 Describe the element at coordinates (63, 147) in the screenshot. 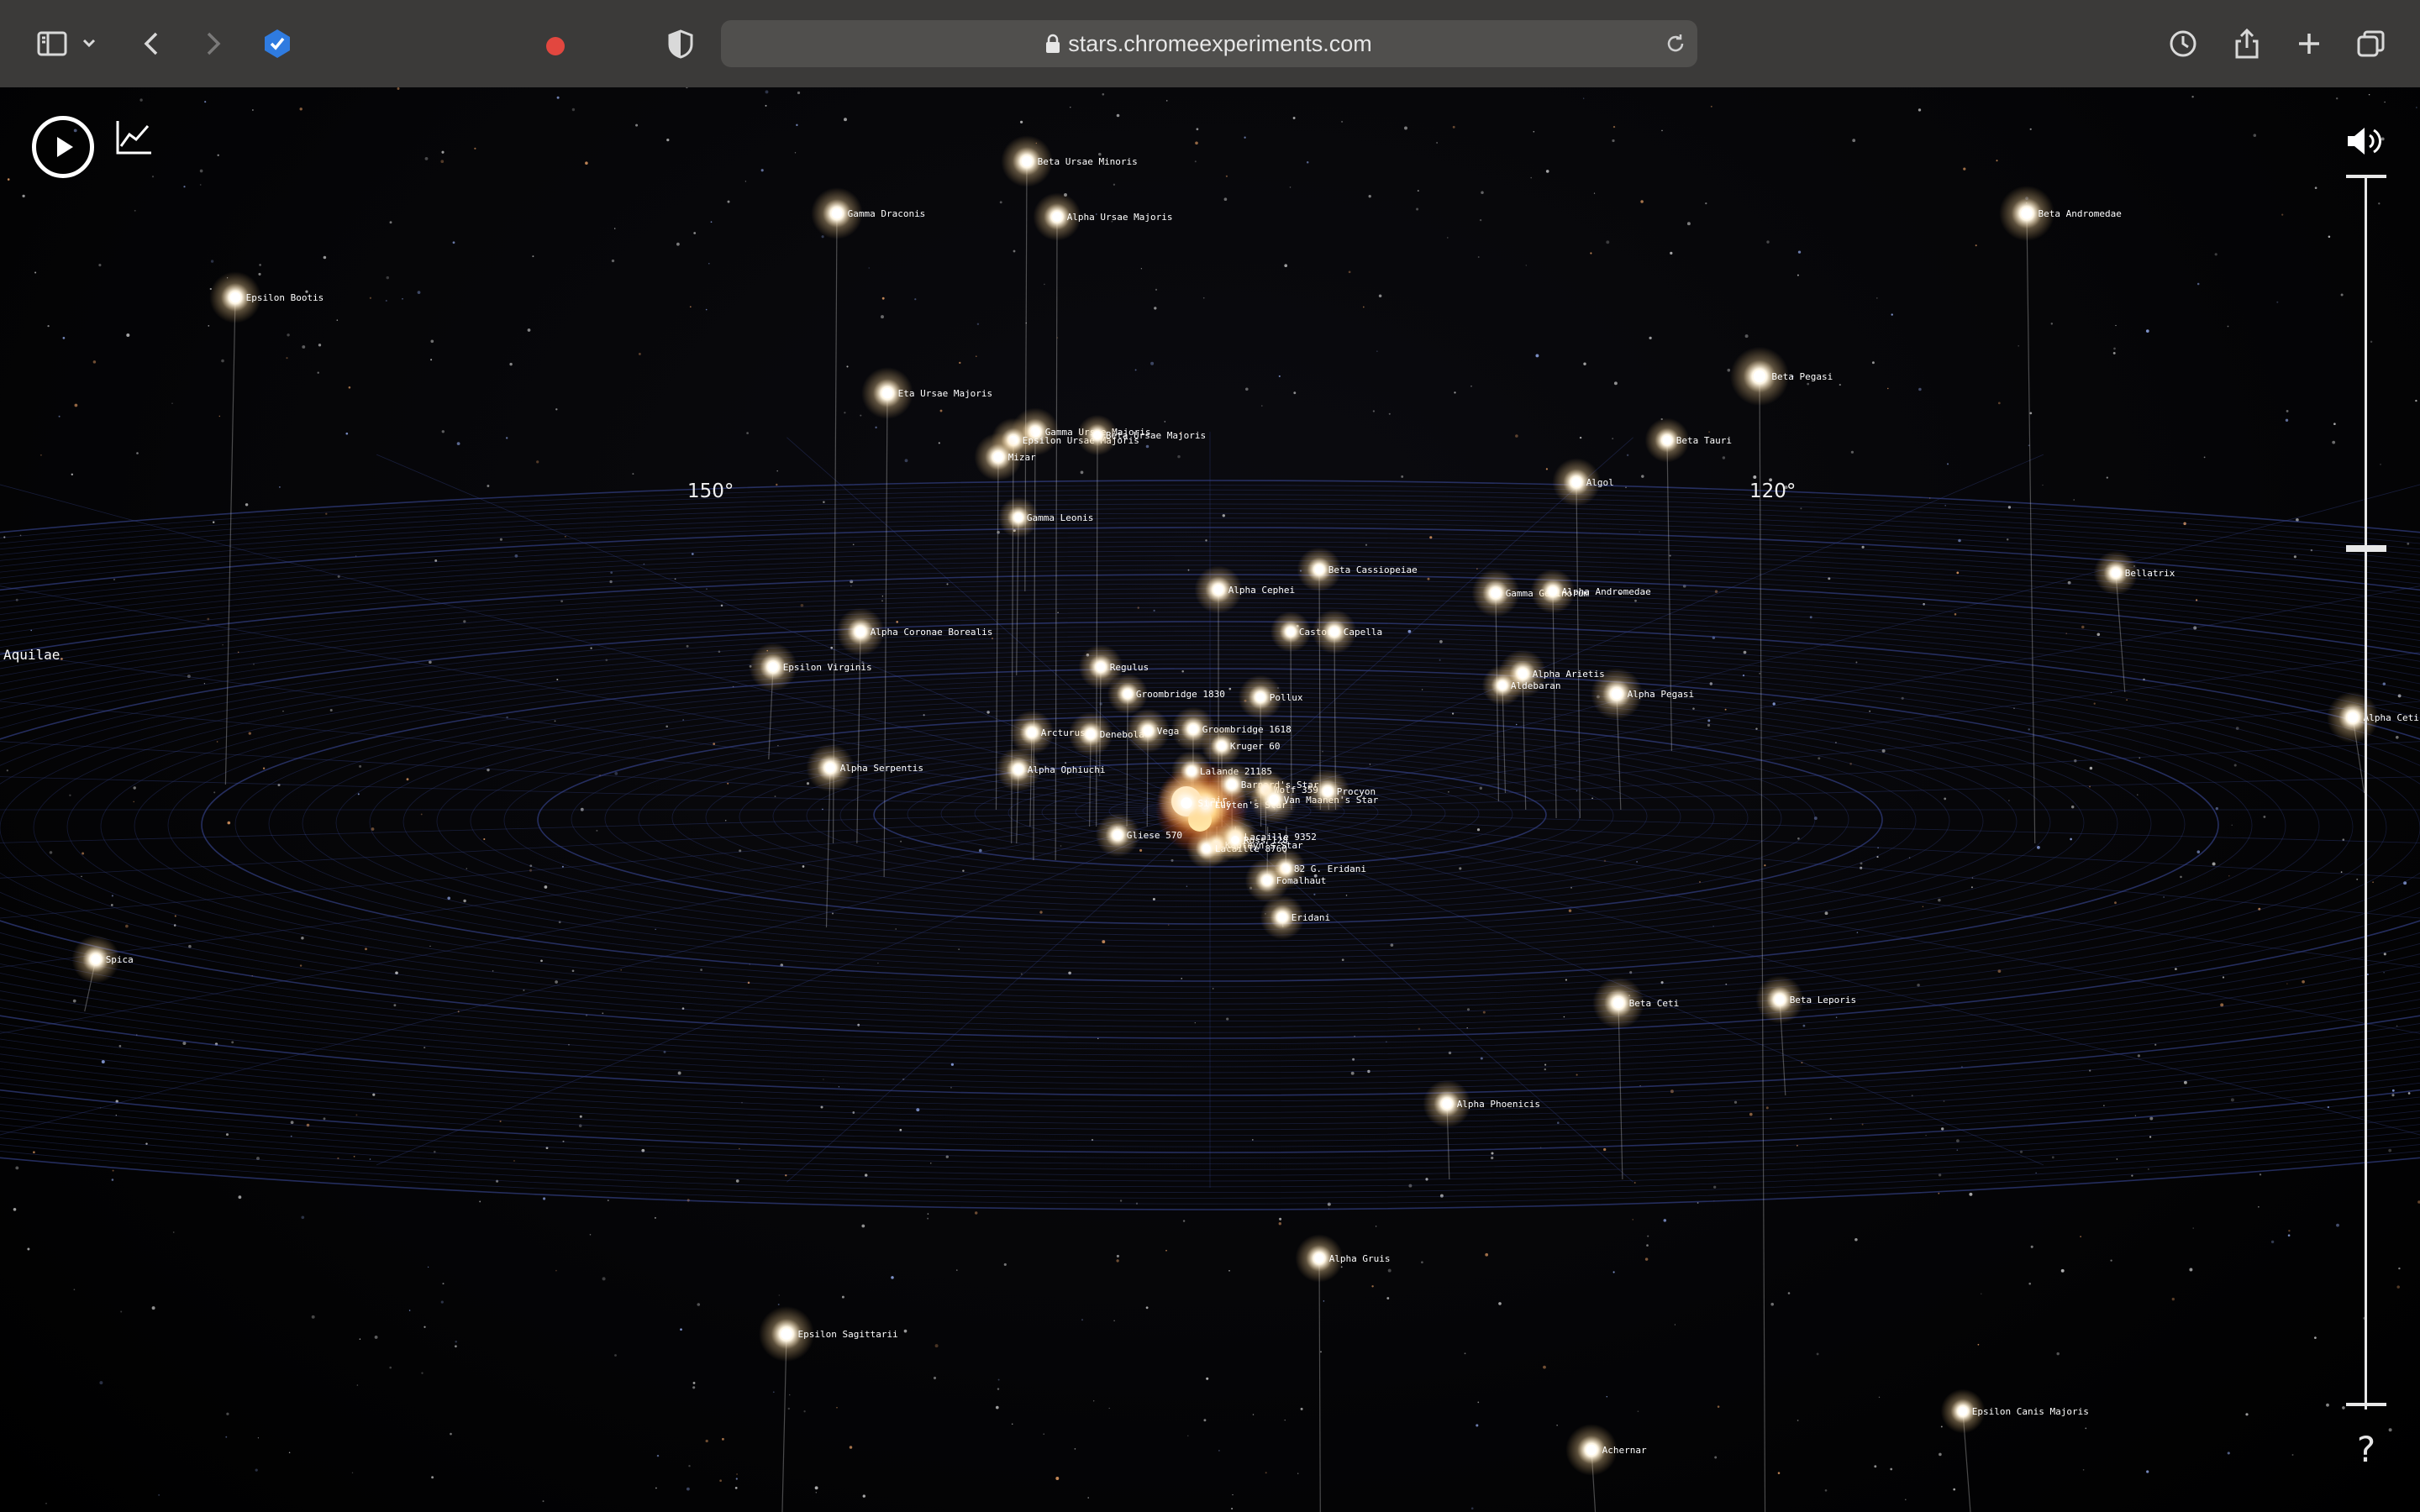

I see `play-button` at that location.